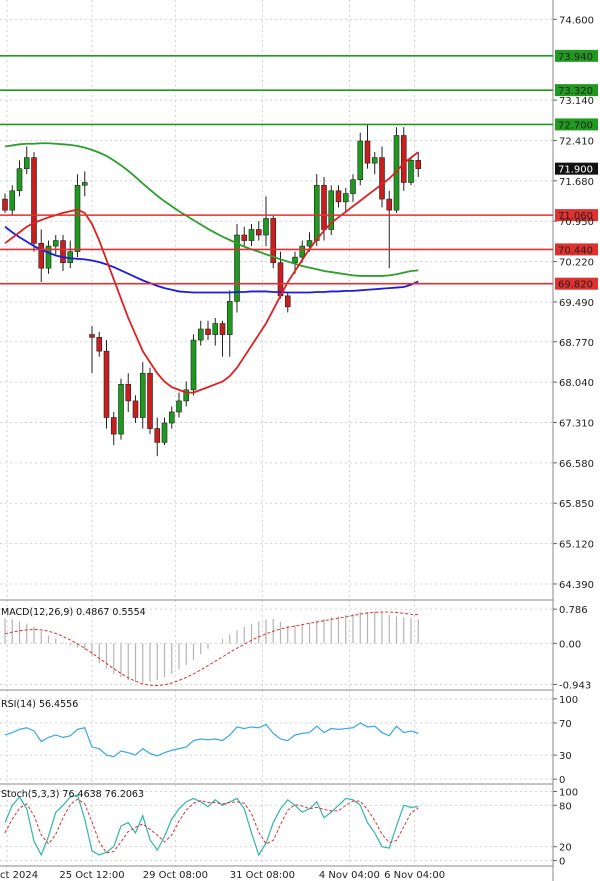 The width and height of the screenshot is (600, 881). Describe the element at coordinates (576, 585) in the screenshot. I see `price-tick-label: 64.390` at that location.